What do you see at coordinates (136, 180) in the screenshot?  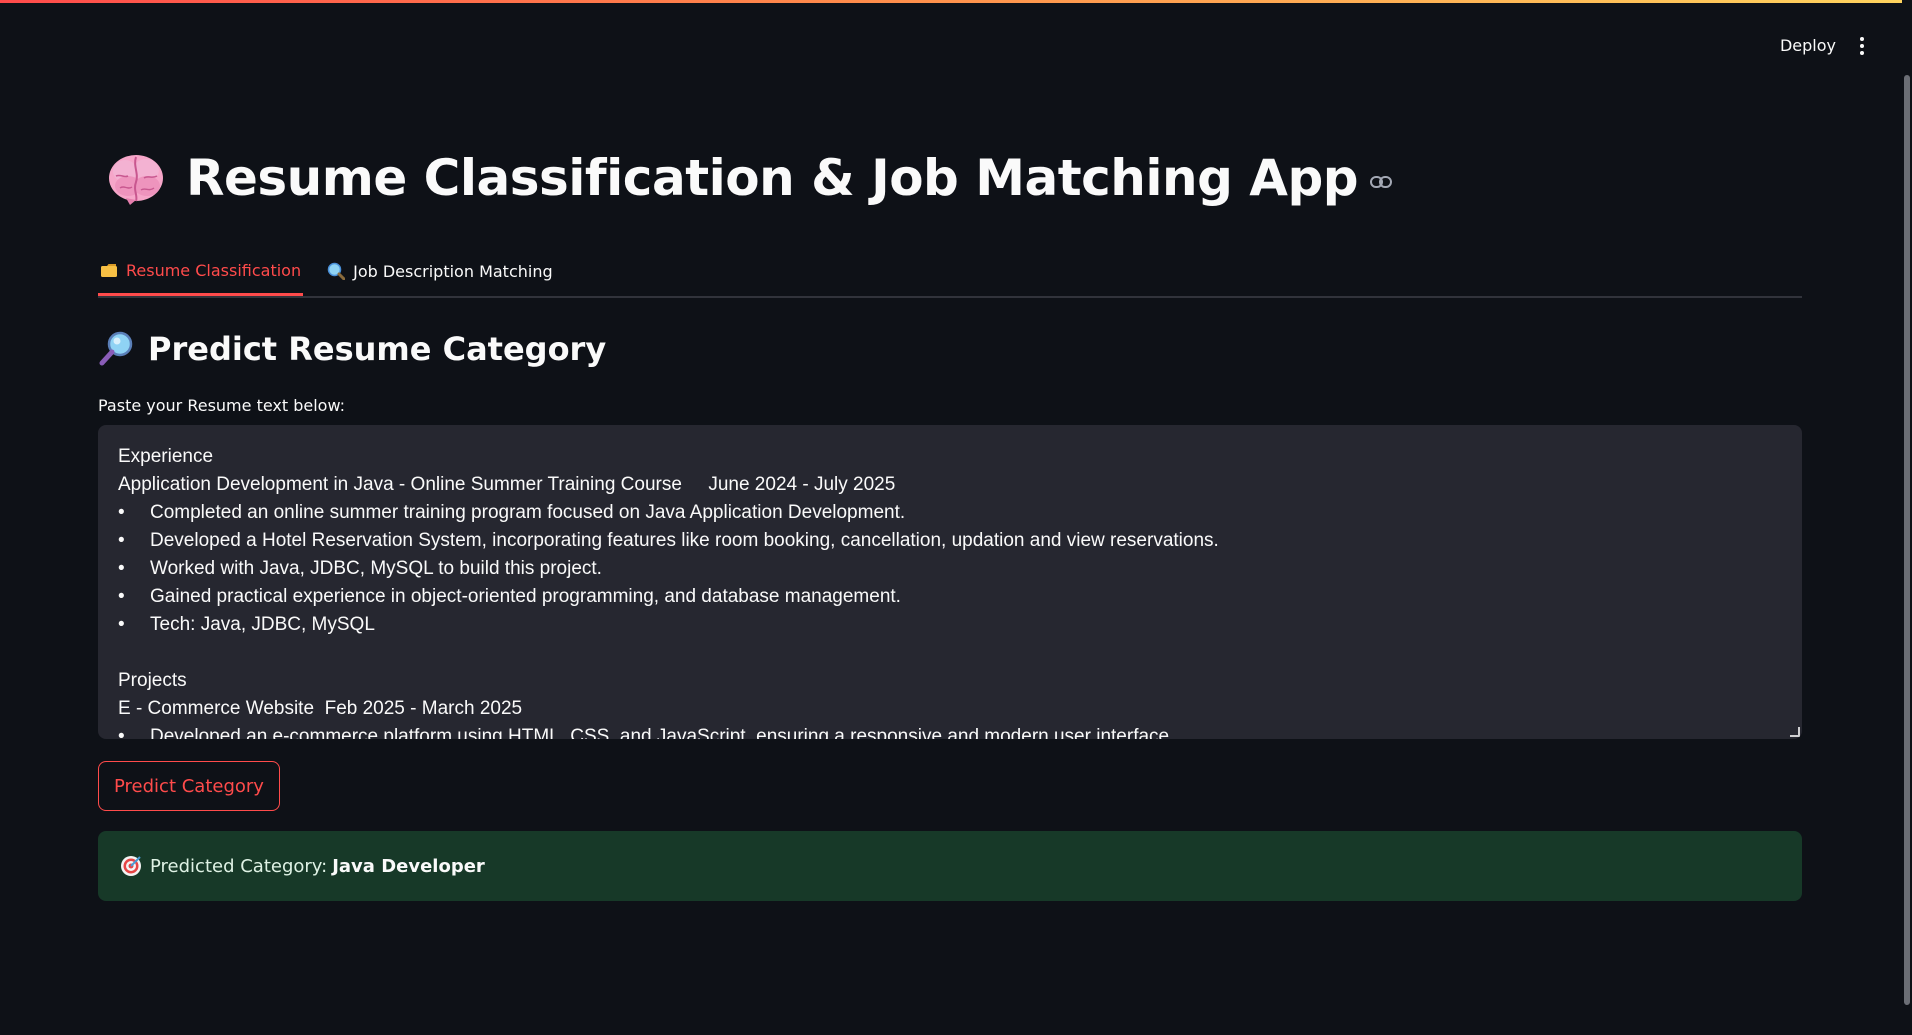 I see `brain-icon` at bounding box center [136, 180].